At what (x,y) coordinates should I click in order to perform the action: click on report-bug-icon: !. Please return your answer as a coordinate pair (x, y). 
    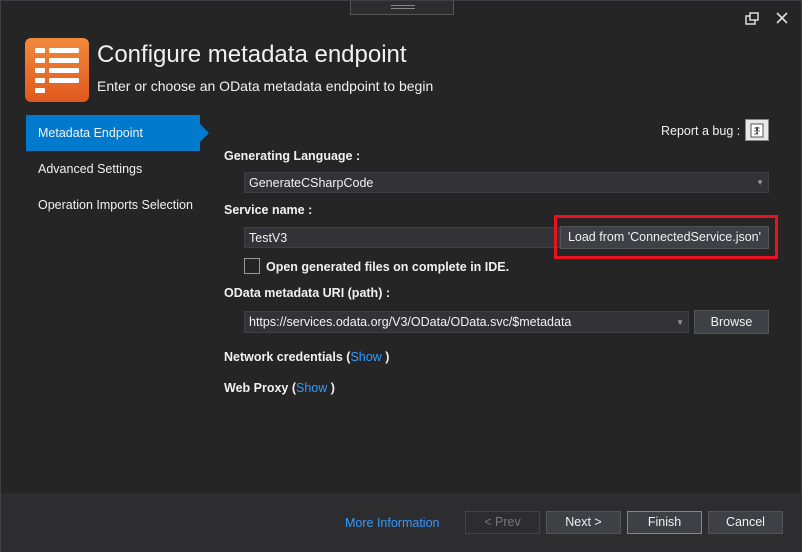
    Looking at the image, I should click on (757, 130).